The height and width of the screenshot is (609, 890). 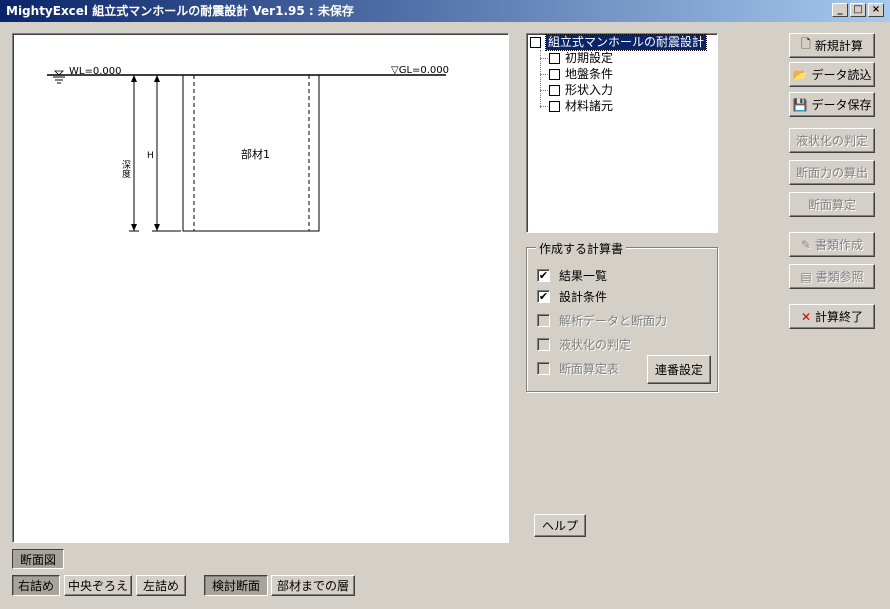 What do you see at coordinates (876, 10) in the screenshot?
I see `close-button: ×` at bounding box center [876, 10].